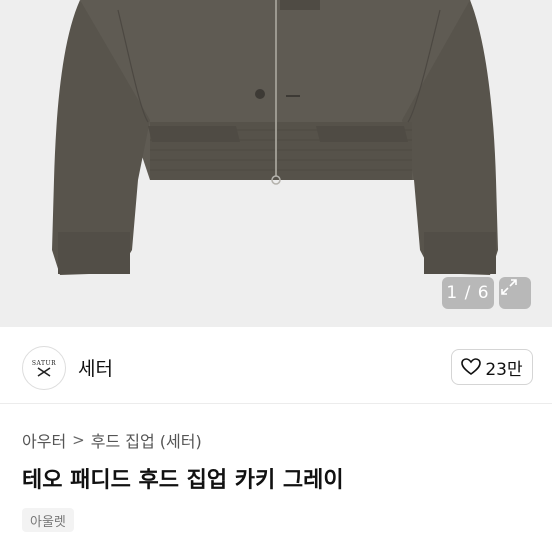 Image resolution: width=552 pixels, height=552 pixels. I want to click on image-counter: 1 / 6, so click(468, 293).